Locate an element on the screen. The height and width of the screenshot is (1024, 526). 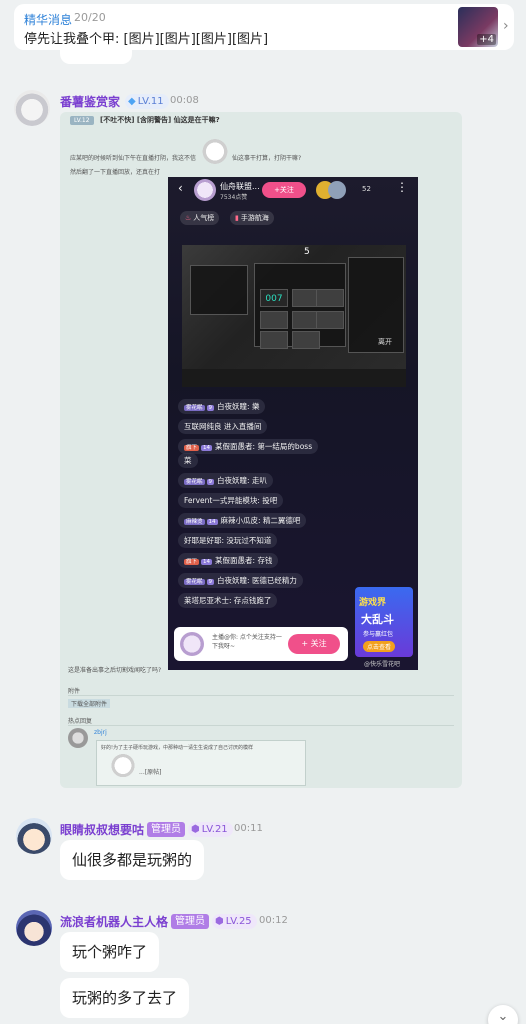
comment-text: 互联网纯良 进入直播间 is located at coordinates (223, 426).